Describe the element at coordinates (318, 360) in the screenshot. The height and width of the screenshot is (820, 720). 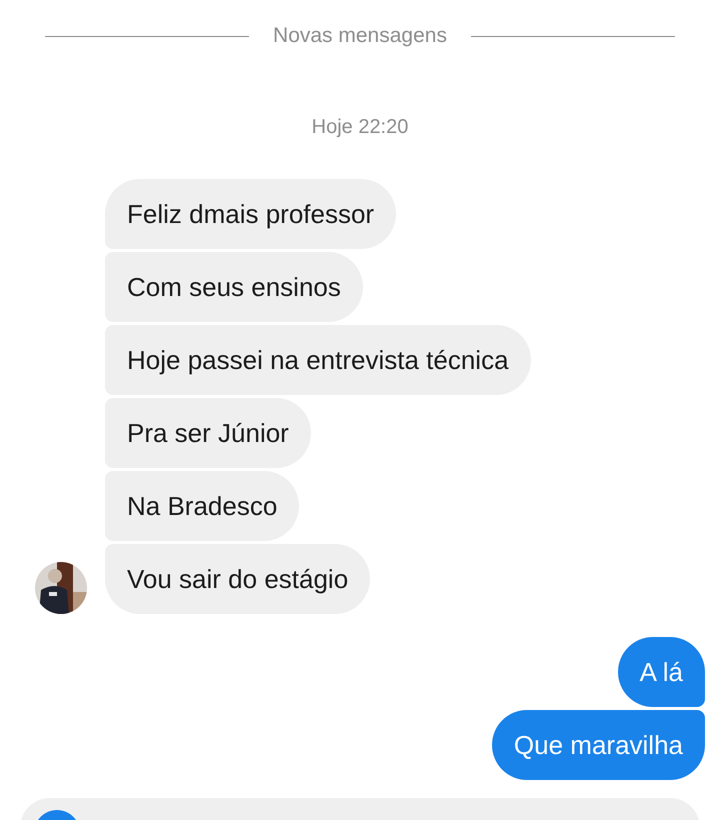
I see `received-message: Hoje passei na entrevista técnica` at that location.